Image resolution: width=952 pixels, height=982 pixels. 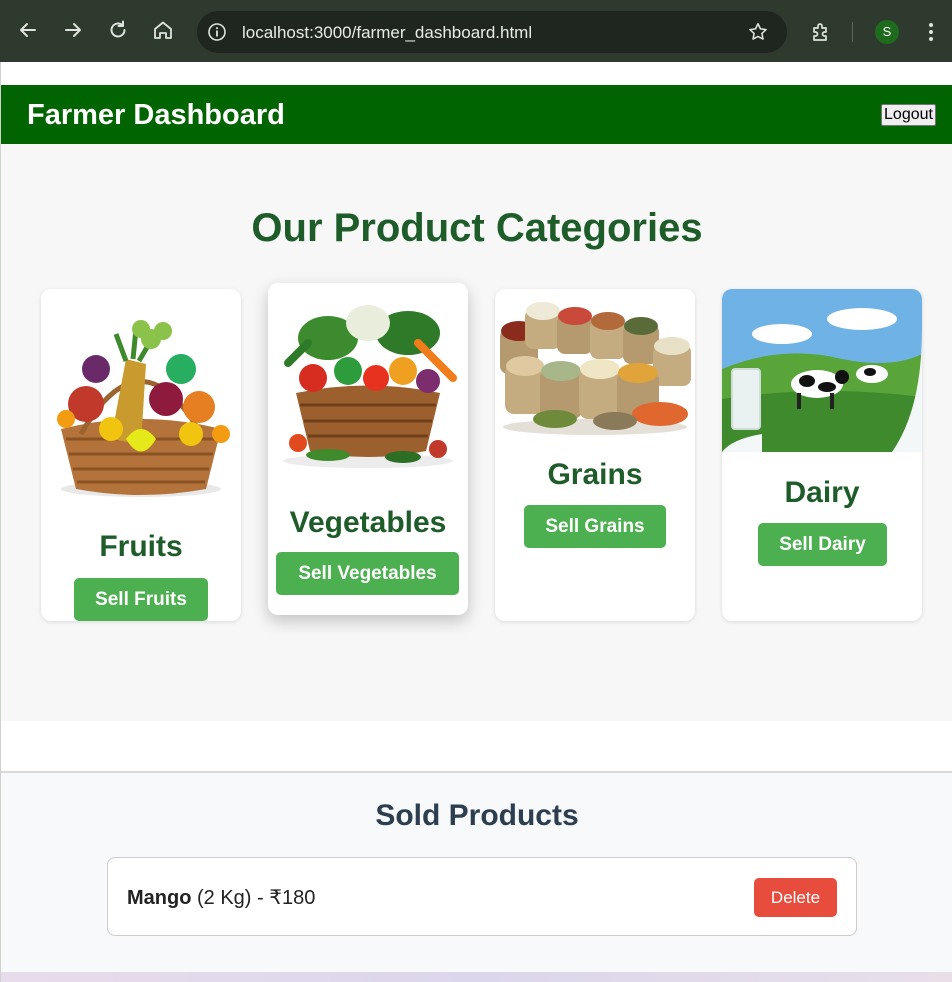 I want to click on sell-vegetables-button: Sell Vegetables, so click(x=367, y=573).